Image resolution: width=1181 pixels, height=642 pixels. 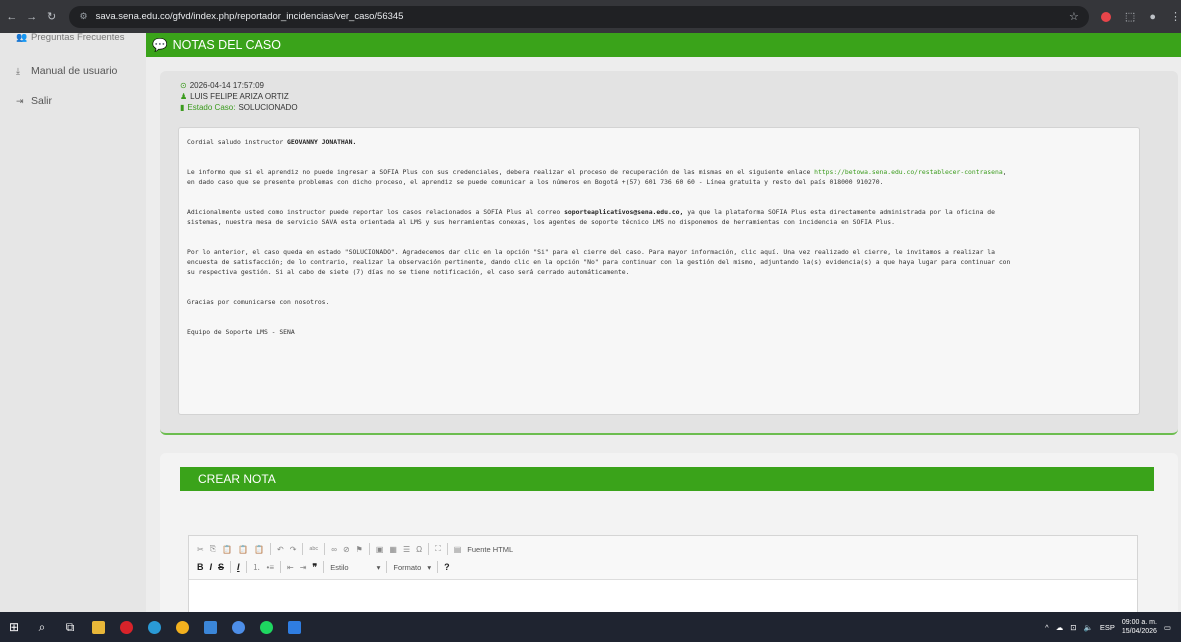 I want to click on volume-icon: 🔈, so click(x=1088, y=627).